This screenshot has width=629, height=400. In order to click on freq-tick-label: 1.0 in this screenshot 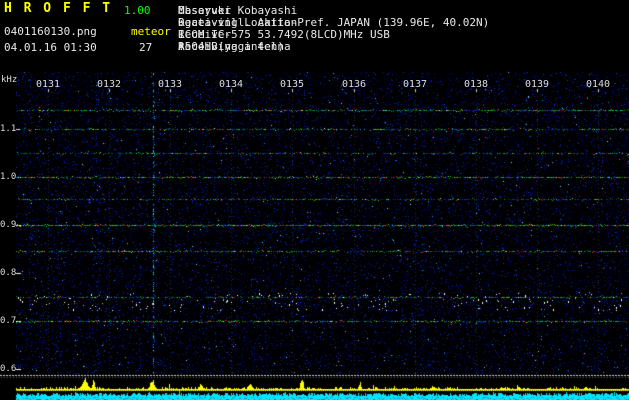, I will do `click(8, 177)`.